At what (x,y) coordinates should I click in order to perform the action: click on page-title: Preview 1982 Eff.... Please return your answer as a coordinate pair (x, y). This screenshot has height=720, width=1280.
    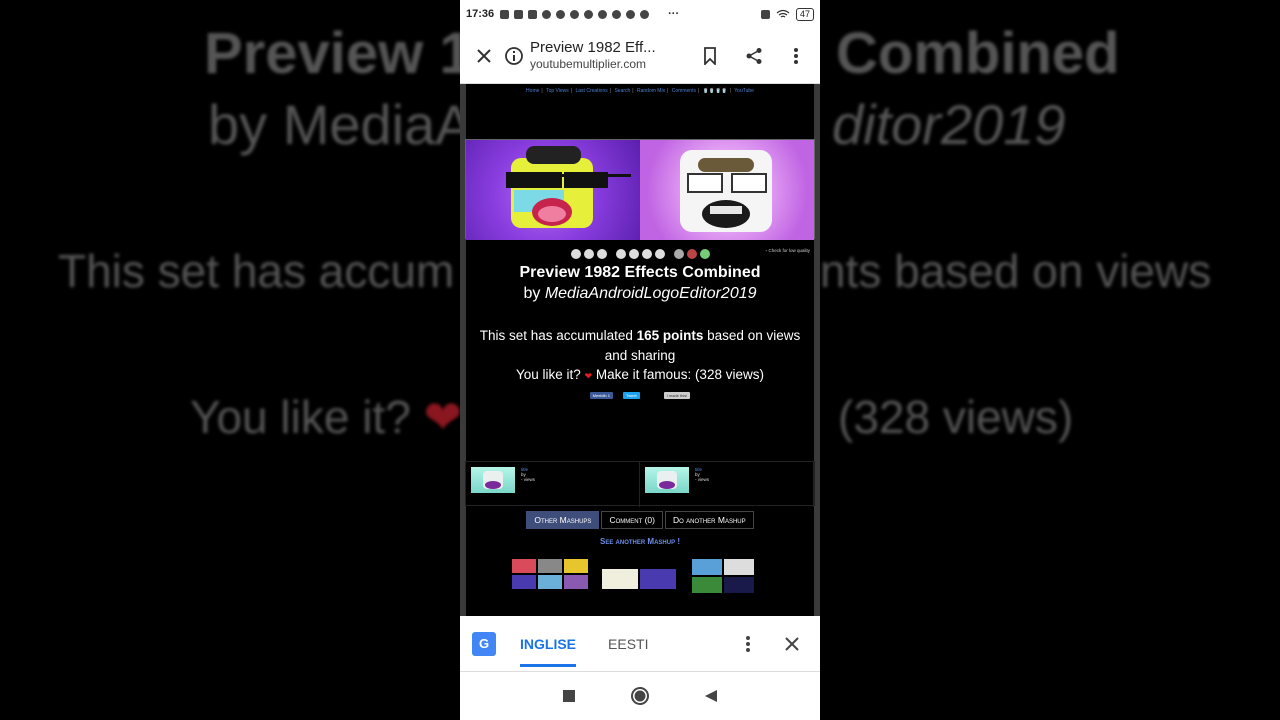
    Looking at the image, I should click on (593, 47).